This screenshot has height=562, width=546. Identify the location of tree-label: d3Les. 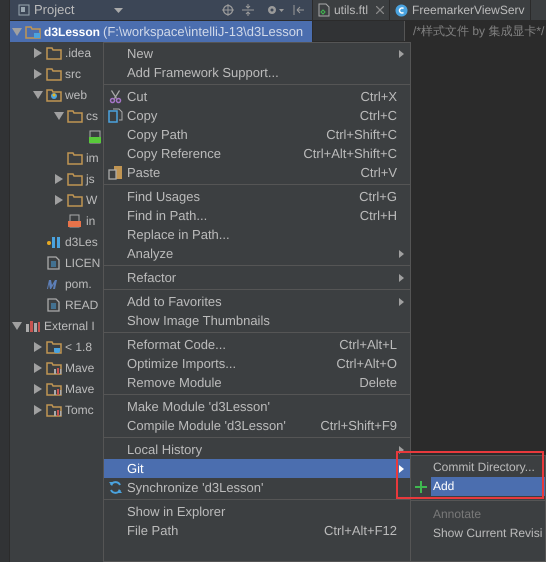
(81, 242).